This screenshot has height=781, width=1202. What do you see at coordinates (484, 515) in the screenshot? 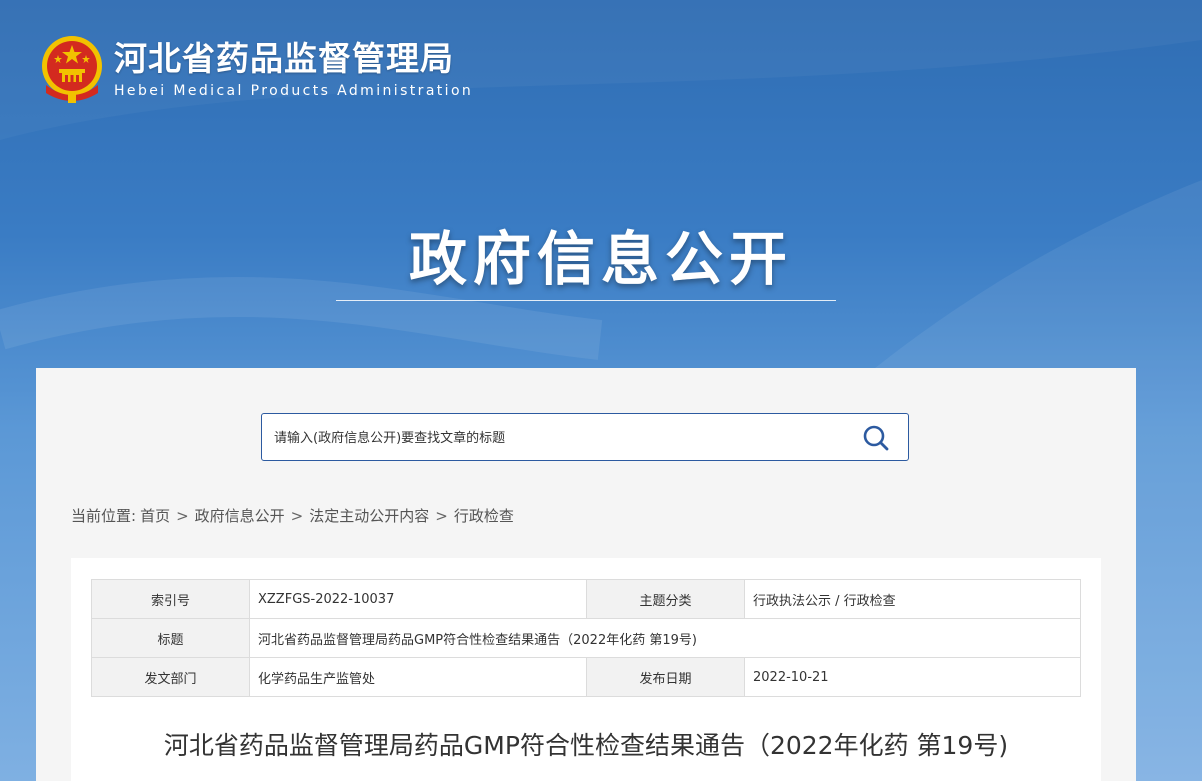
I see `breadcrumb-inspection: 行政检查` at bounding box center [484, 515].